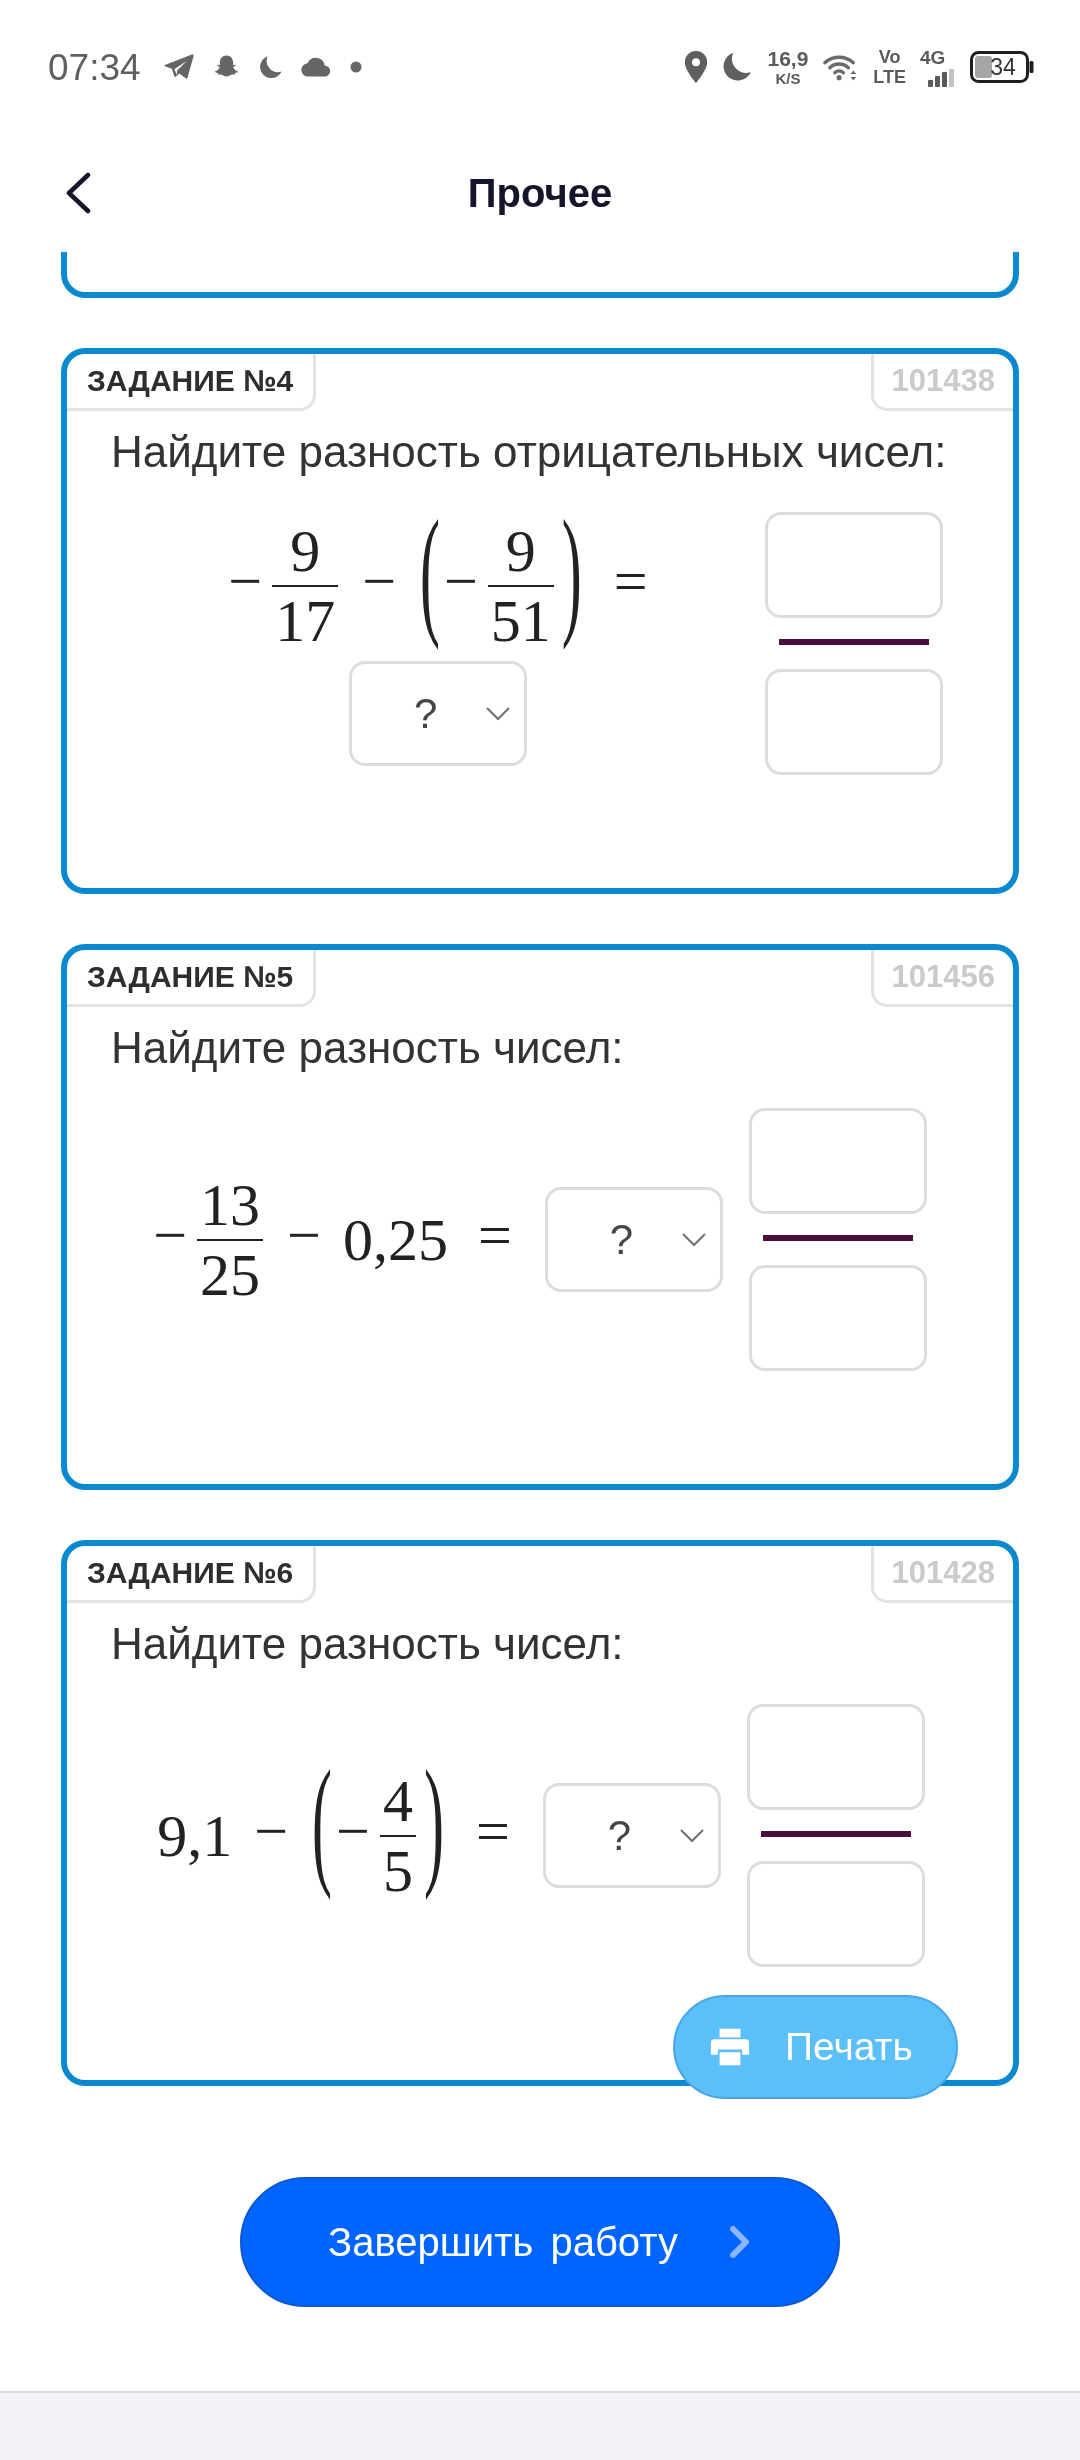 The width and height of the screenshot is (1080, 2460). What do you see at coordinates (739, 2242) in the screenshot?
I see `chevron-right-icon` at bounding box center [739, 2242].